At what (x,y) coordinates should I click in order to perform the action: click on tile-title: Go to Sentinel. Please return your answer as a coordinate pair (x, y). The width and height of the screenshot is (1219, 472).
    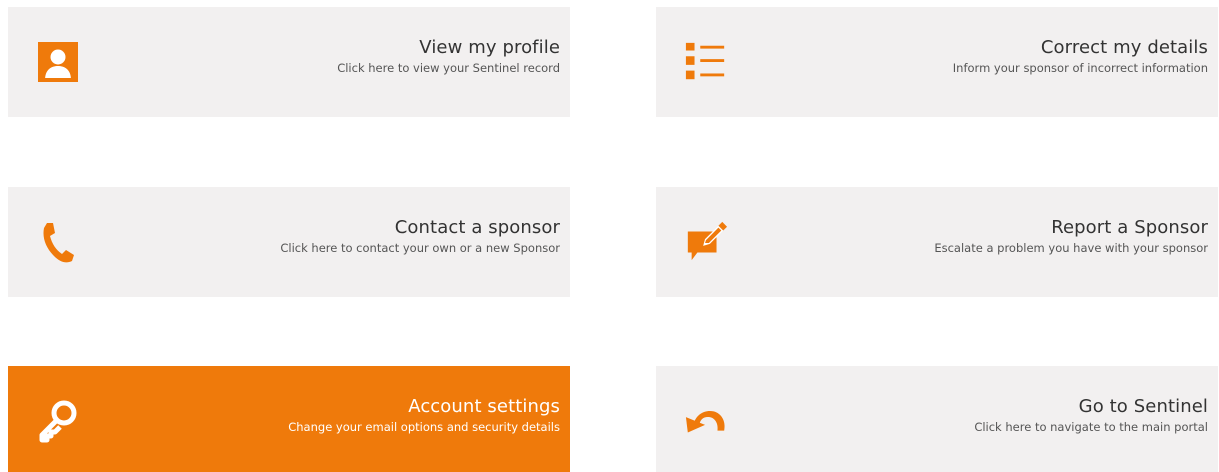
    Looking at the image, I should click on (1143, 406).